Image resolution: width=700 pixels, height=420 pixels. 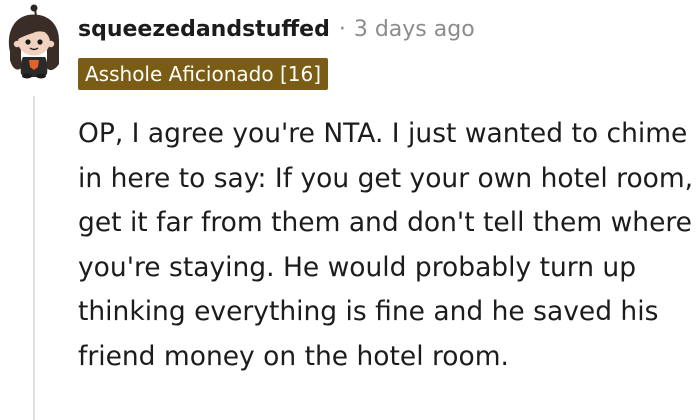 I want to click on comment-author: squeezedandstuffed, so click(x=204, y=29).